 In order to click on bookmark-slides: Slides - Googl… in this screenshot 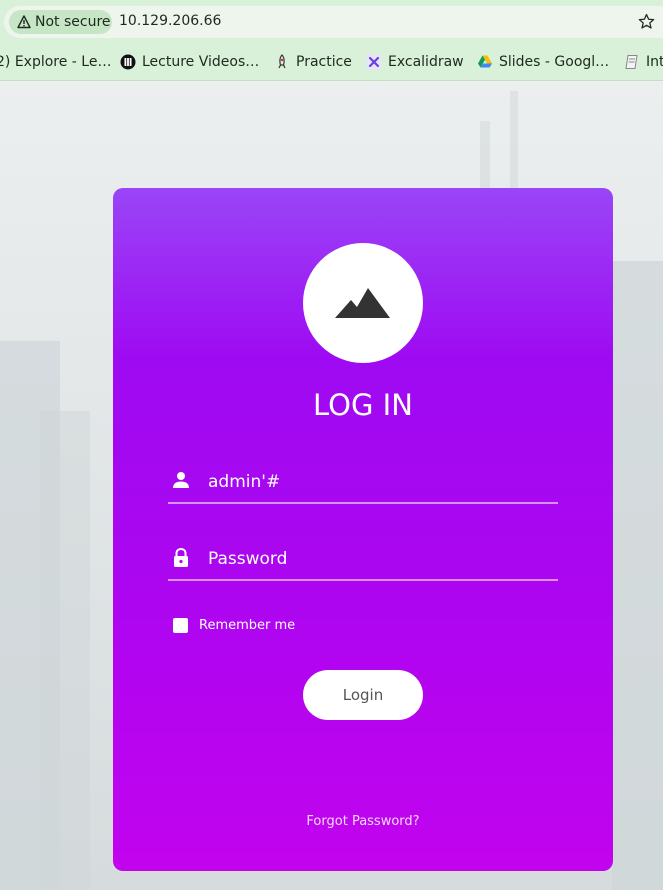, I will do `click(543, 62)`.